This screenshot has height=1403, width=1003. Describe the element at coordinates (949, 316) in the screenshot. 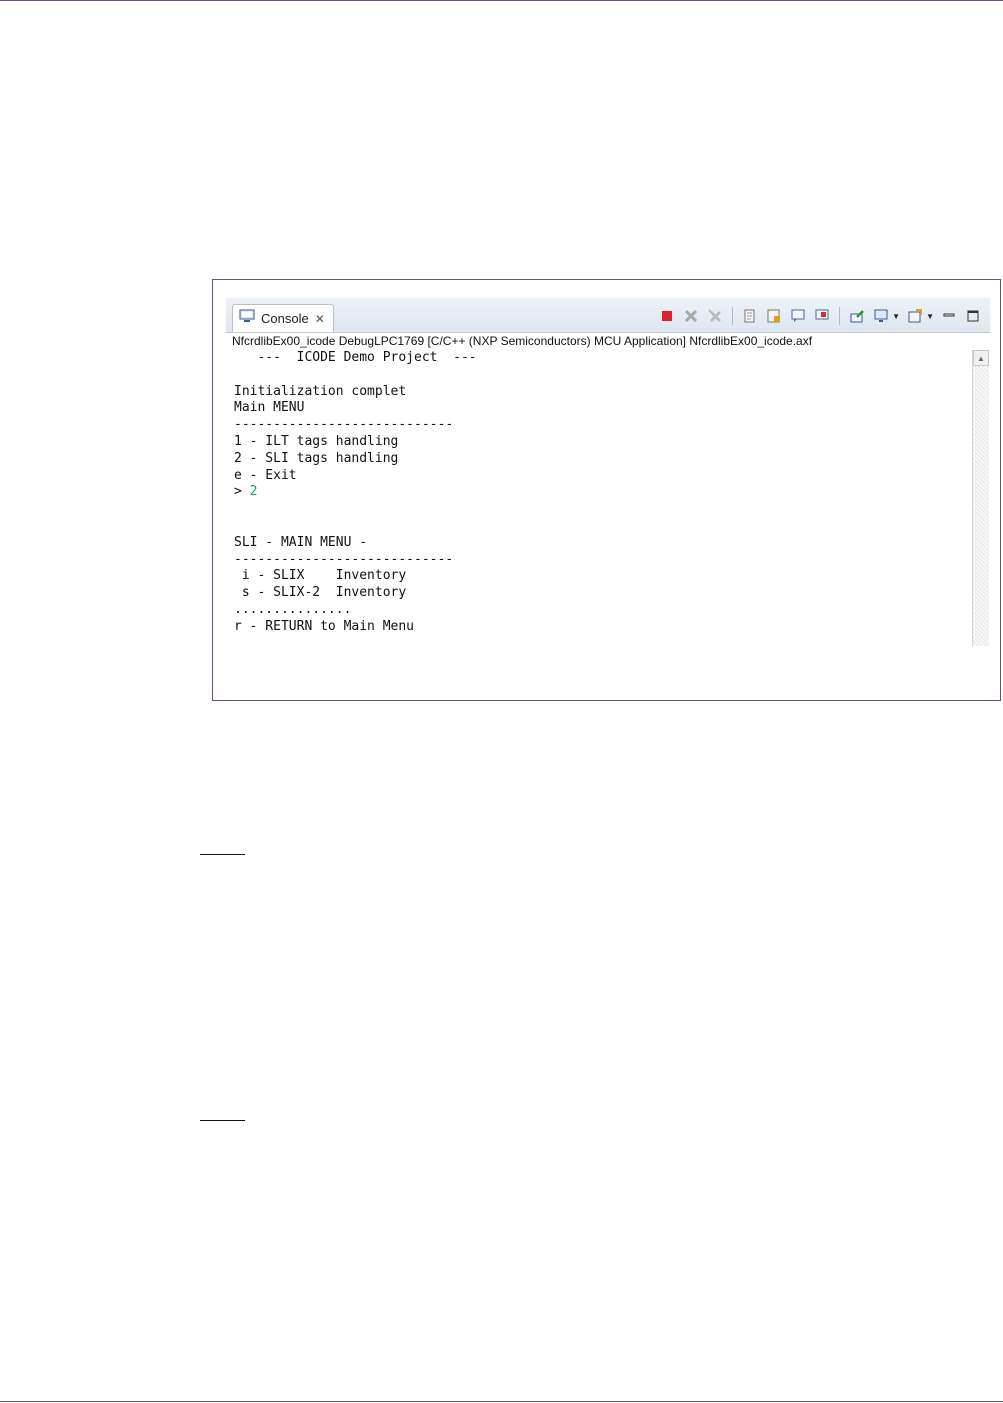

I see `minimize-icon` at that location.